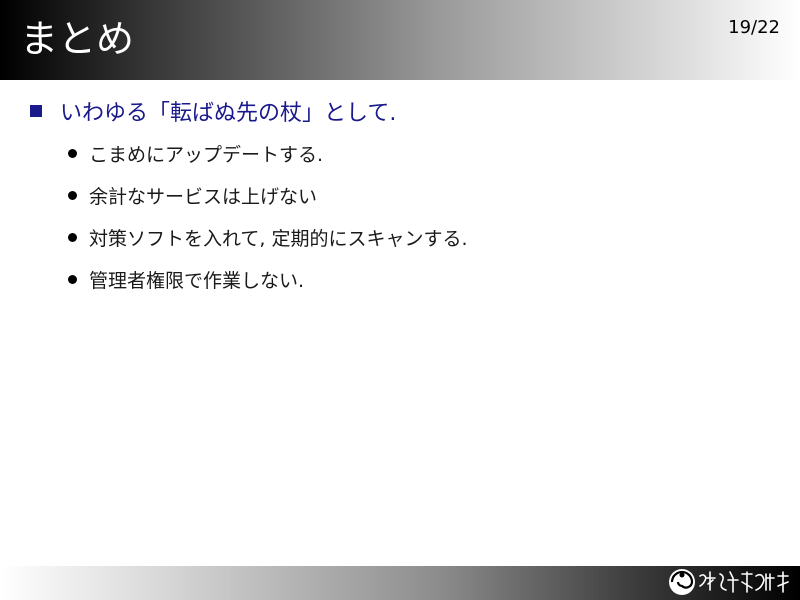 The width and height of the screenshot is (800, 600). I want to click on main-bullet-text: いわゆる「転ばぬ先の杖」として., so click(228, 113).